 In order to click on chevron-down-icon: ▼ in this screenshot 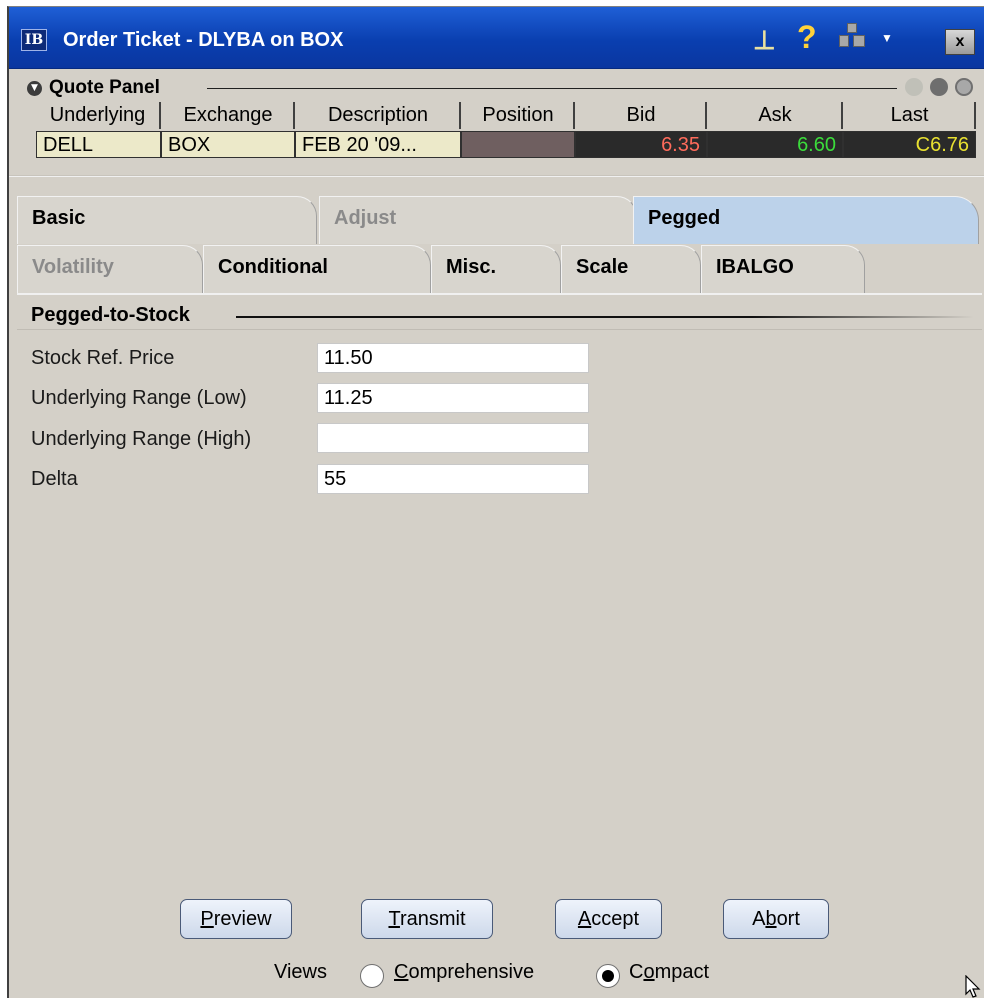, I will do `click(887, 38)`.